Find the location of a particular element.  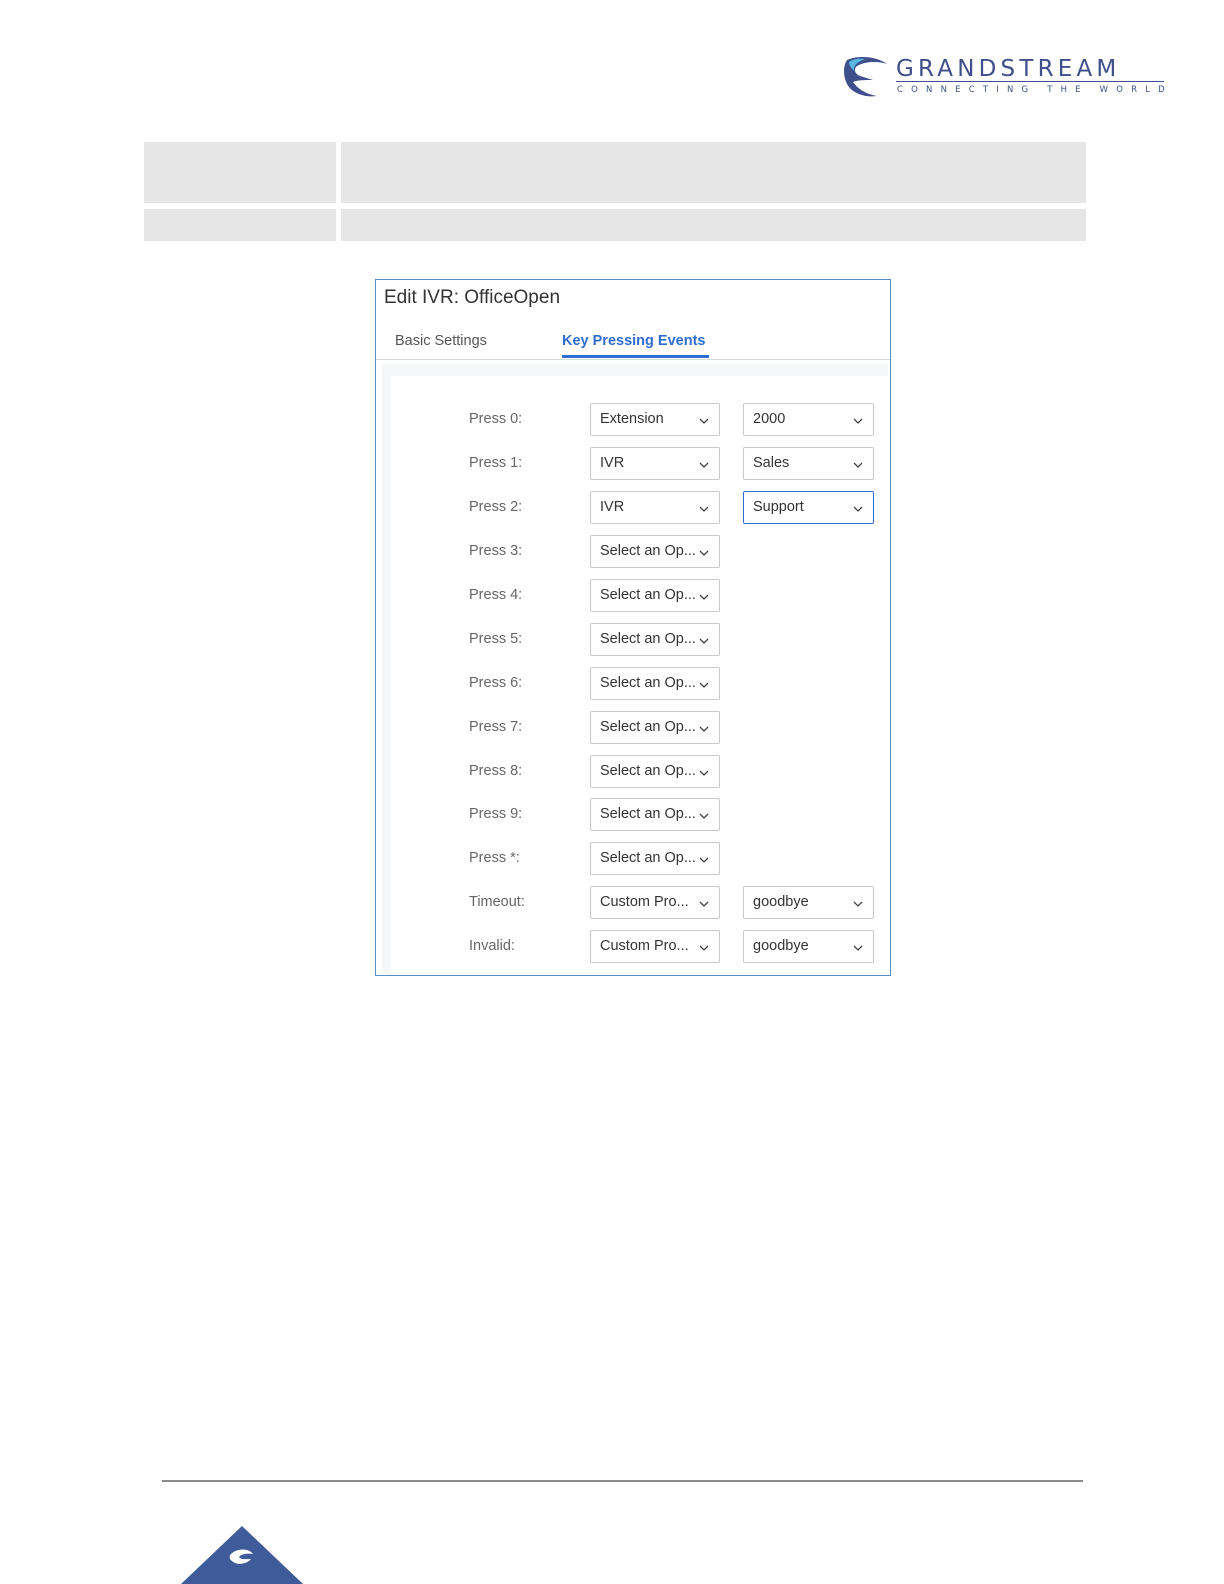

grandstream-footer-icon is located at coordinates (242, 1555).